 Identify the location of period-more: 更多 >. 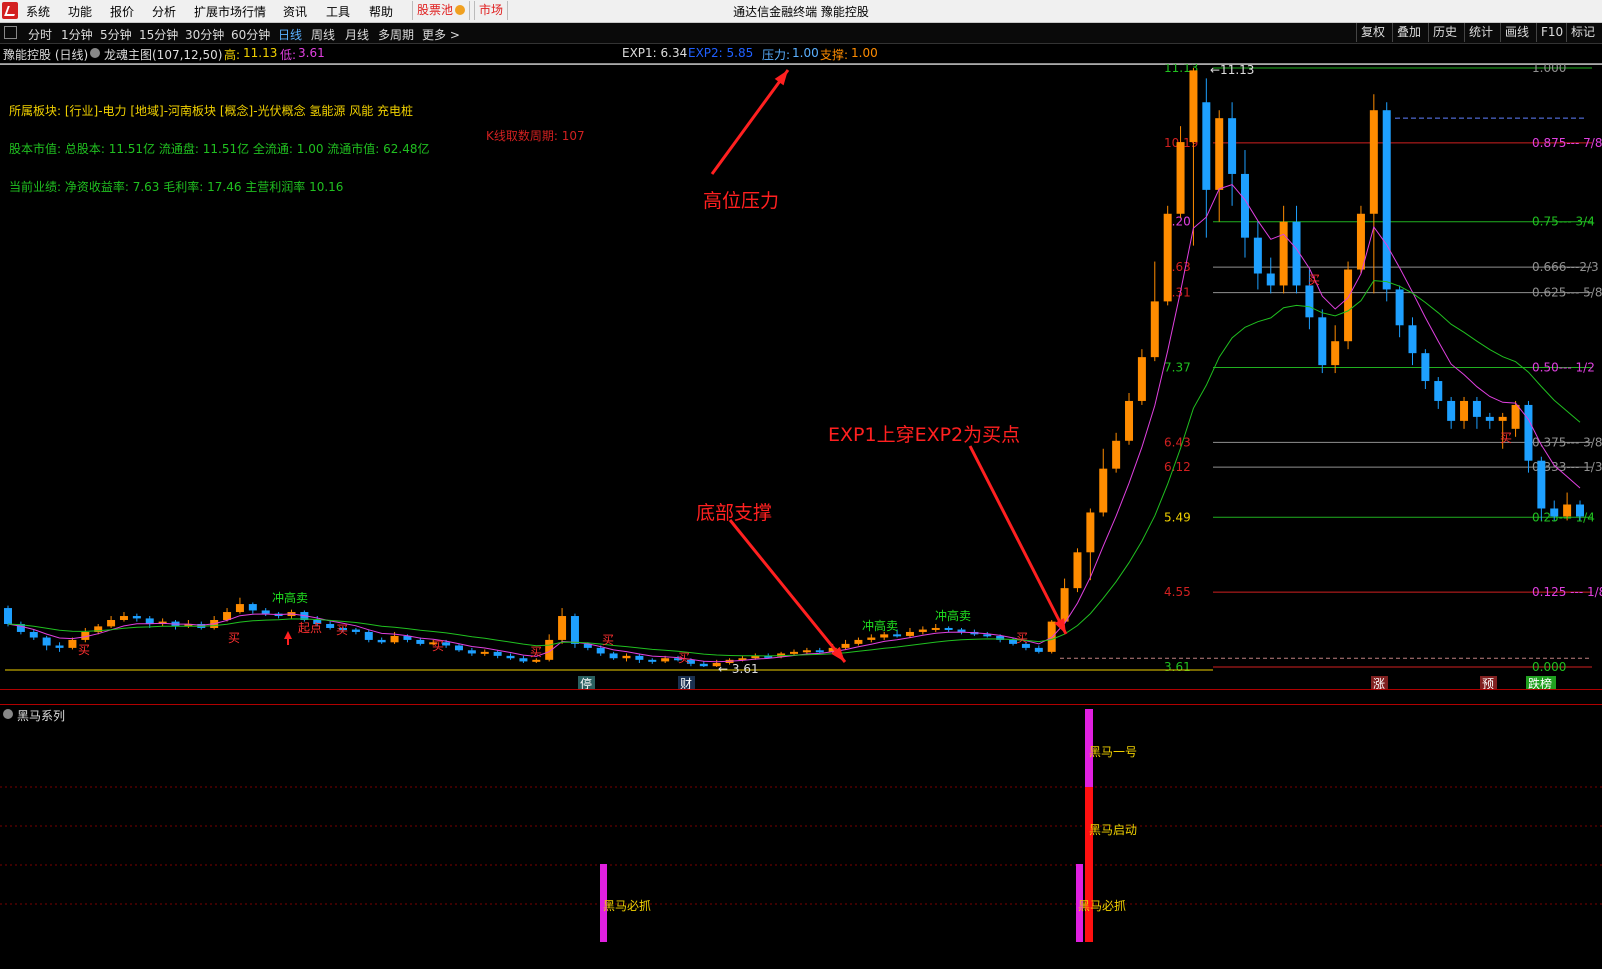
(441, 34).